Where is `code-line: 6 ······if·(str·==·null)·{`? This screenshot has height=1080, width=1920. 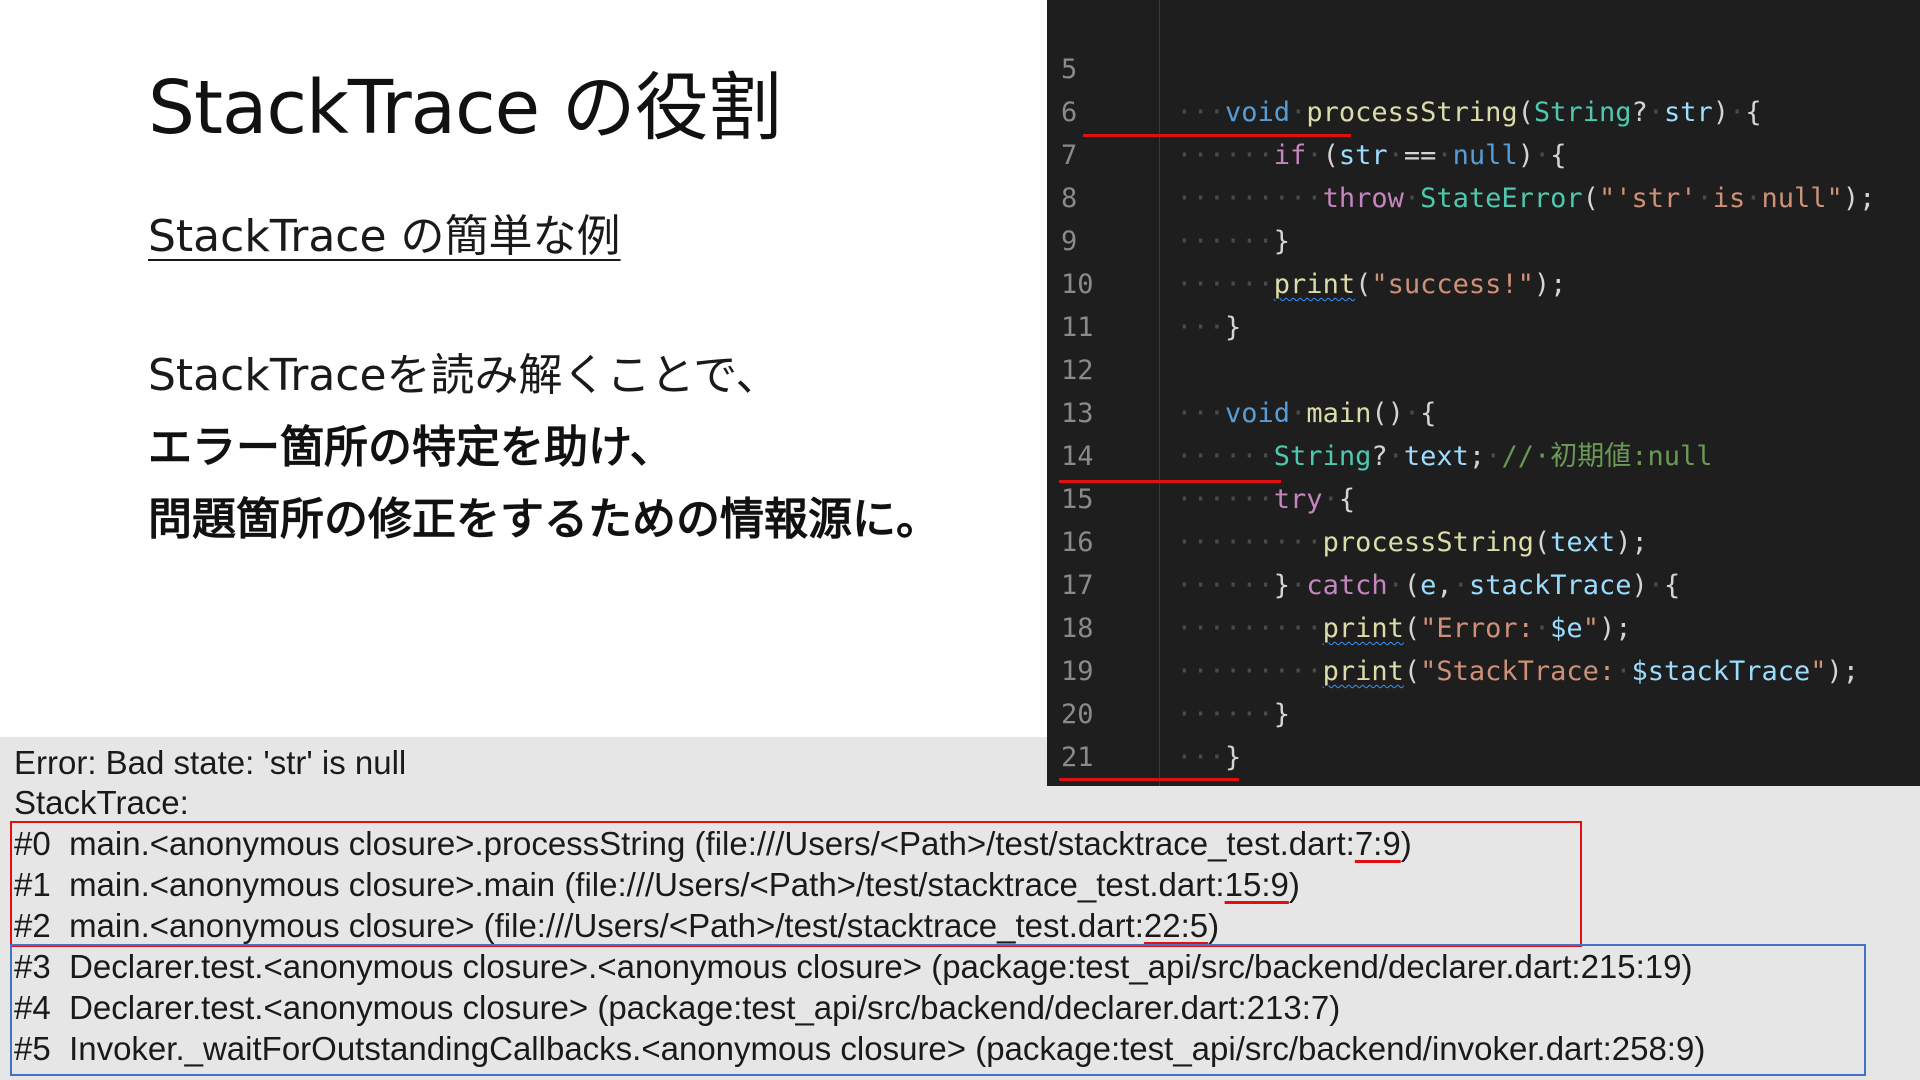
code-line: 6 ······if·(str·==·null)·{ is located at coordinates (1483, 109).